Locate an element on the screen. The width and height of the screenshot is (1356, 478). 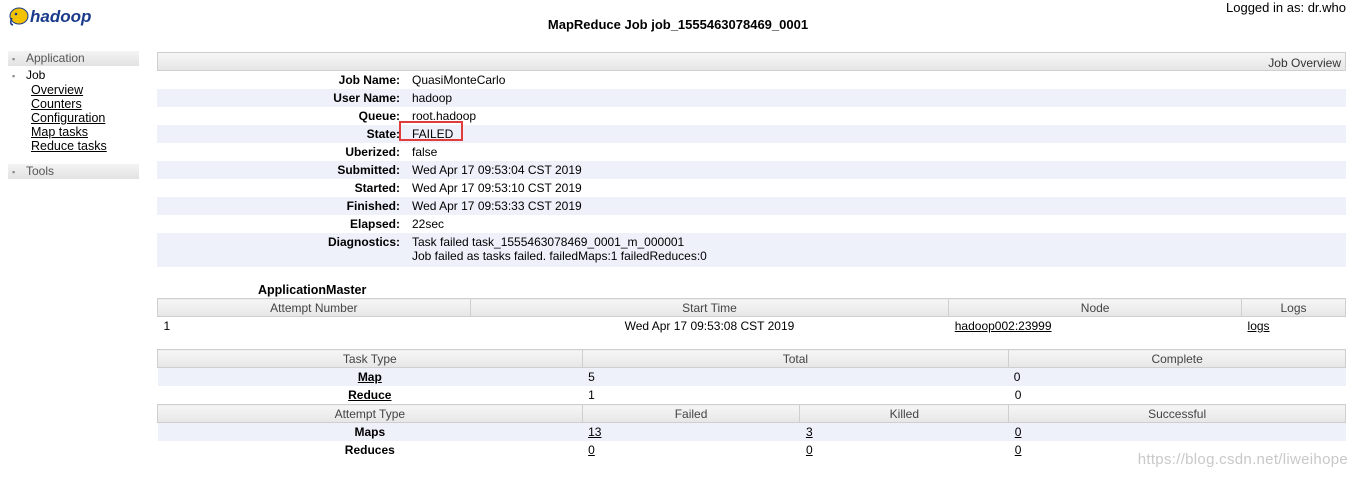
info-label: Submitted: is located at coordinates (368, 170).